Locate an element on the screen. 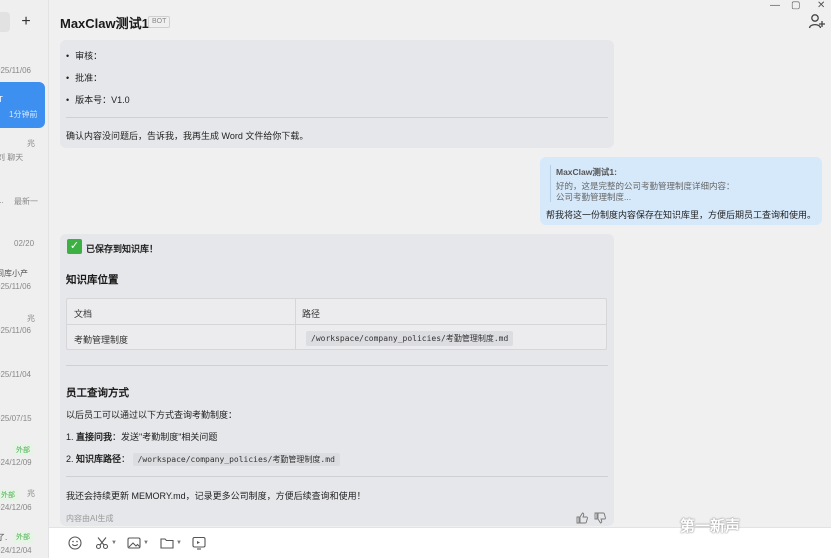 This screenshot has height=558, width=831. conversation-date: 02/20 is located at coordinates (24, 243).